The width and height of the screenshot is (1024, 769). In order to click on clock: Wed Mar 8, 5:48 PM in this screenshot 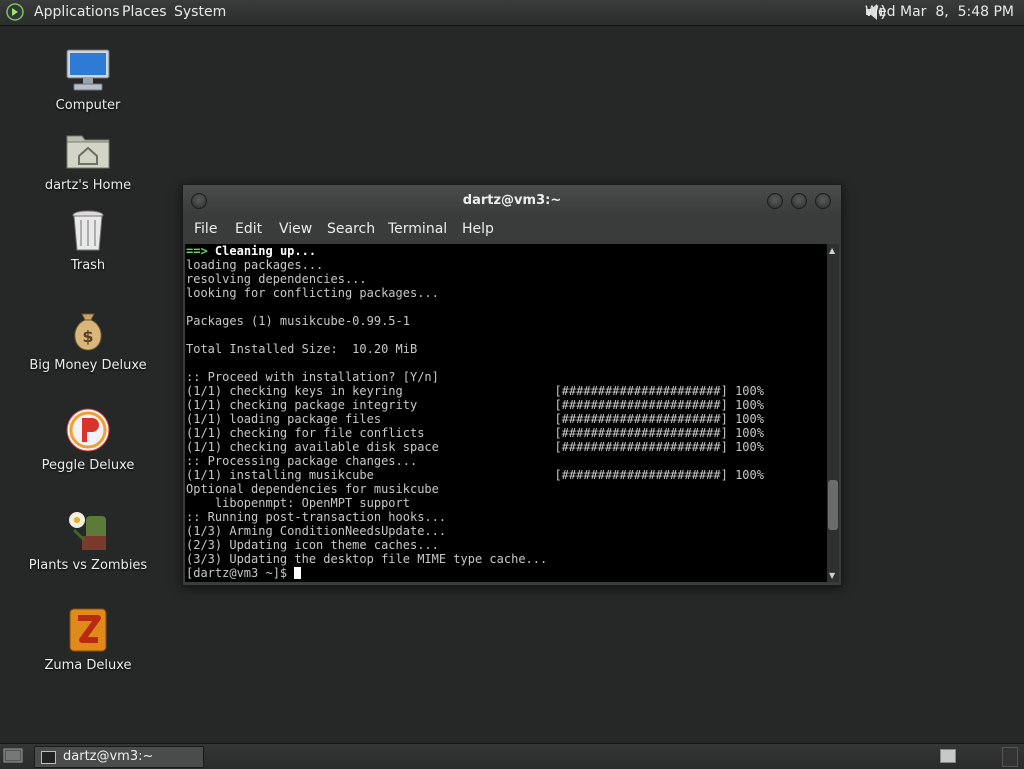, I will do `click(939, 12)`.